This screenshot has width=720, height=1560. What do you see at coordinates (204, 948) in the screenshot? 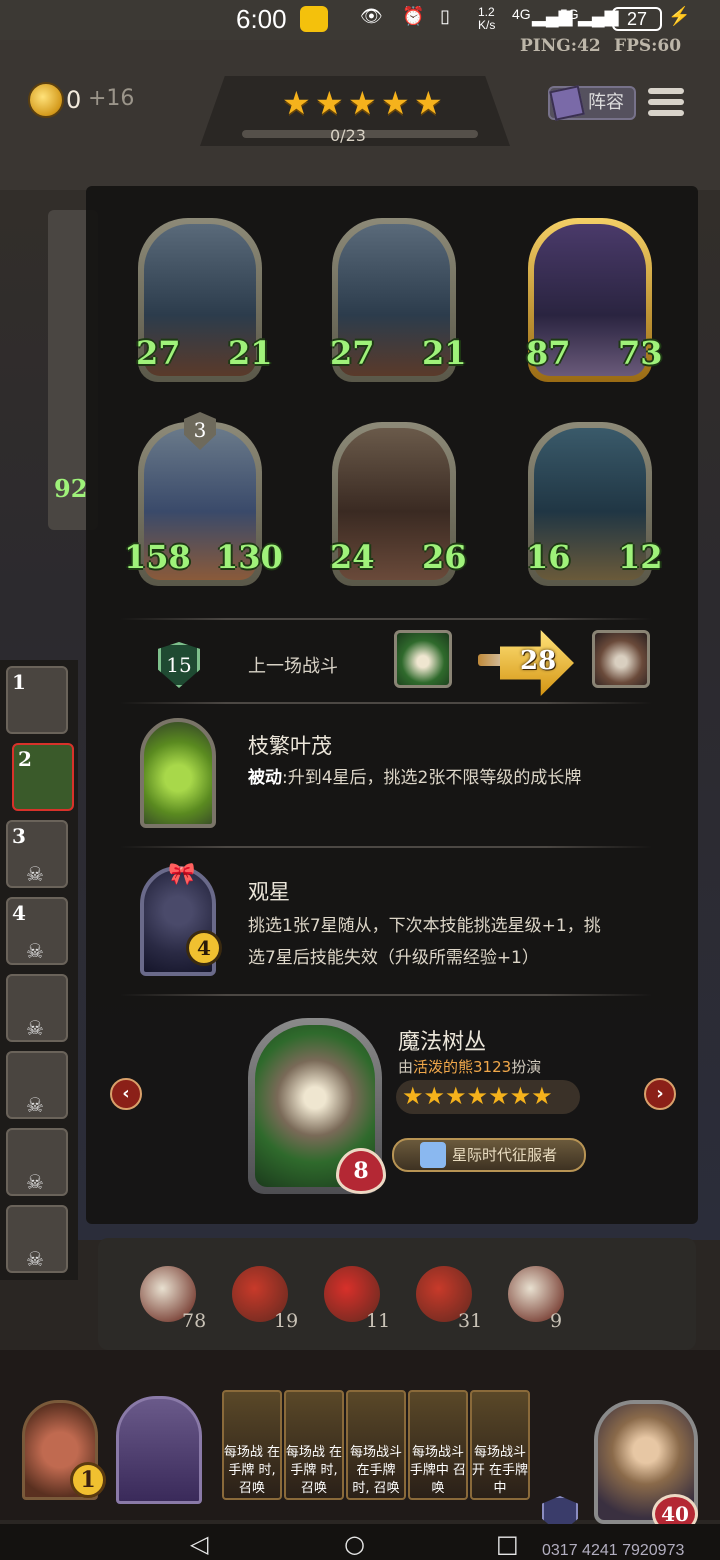
I see `skill-level-badge: 4` at bounding box center [204, 948].